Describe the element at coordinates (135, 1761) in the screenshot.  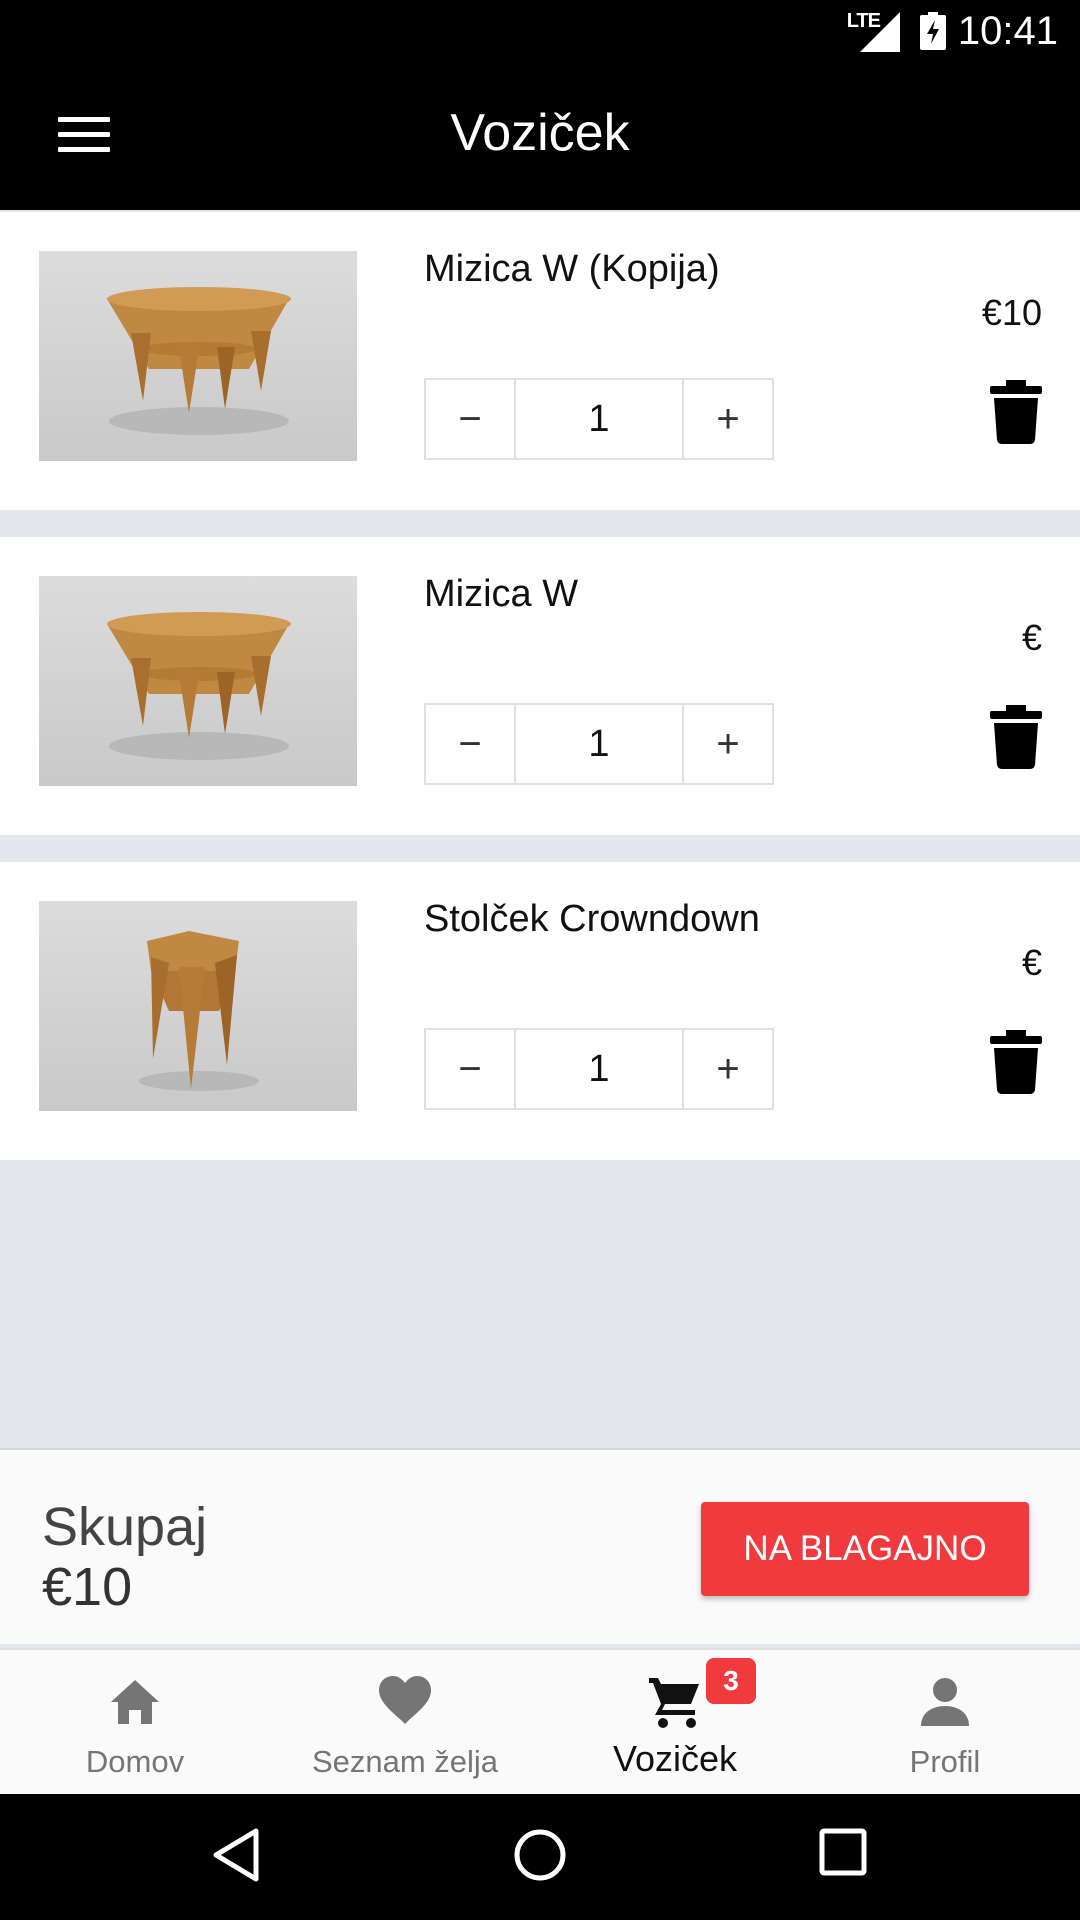
I see `nav-label: Domov` at that location.